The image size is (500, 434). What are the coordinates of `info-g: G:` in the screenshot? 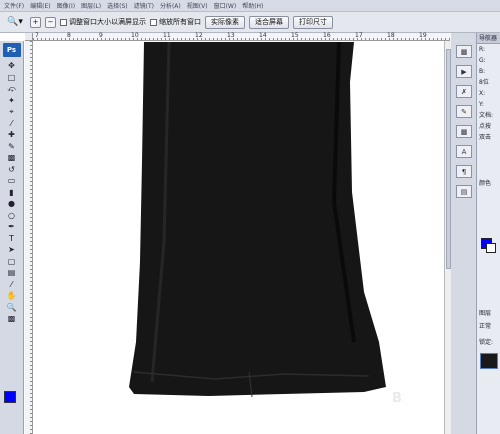 It's located at (482, 60).